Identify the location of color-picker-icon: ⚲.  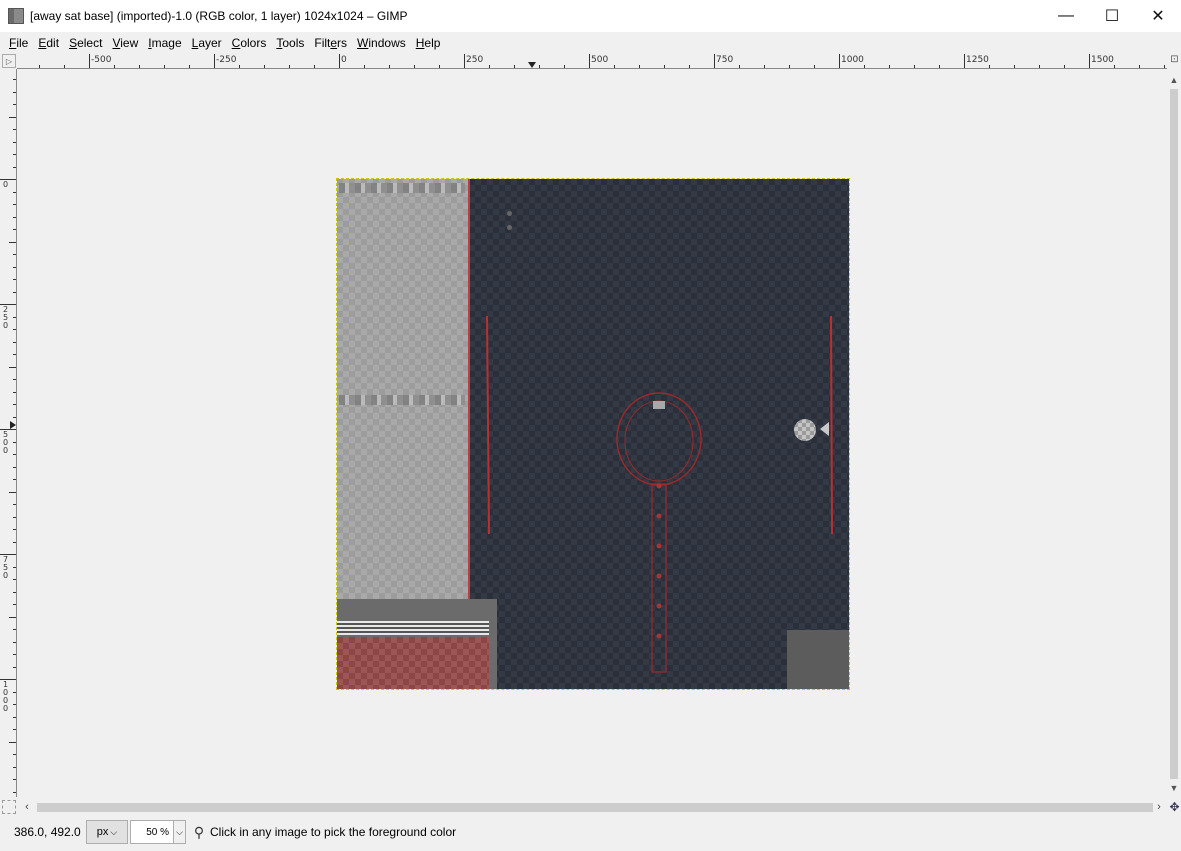
(199, 832).